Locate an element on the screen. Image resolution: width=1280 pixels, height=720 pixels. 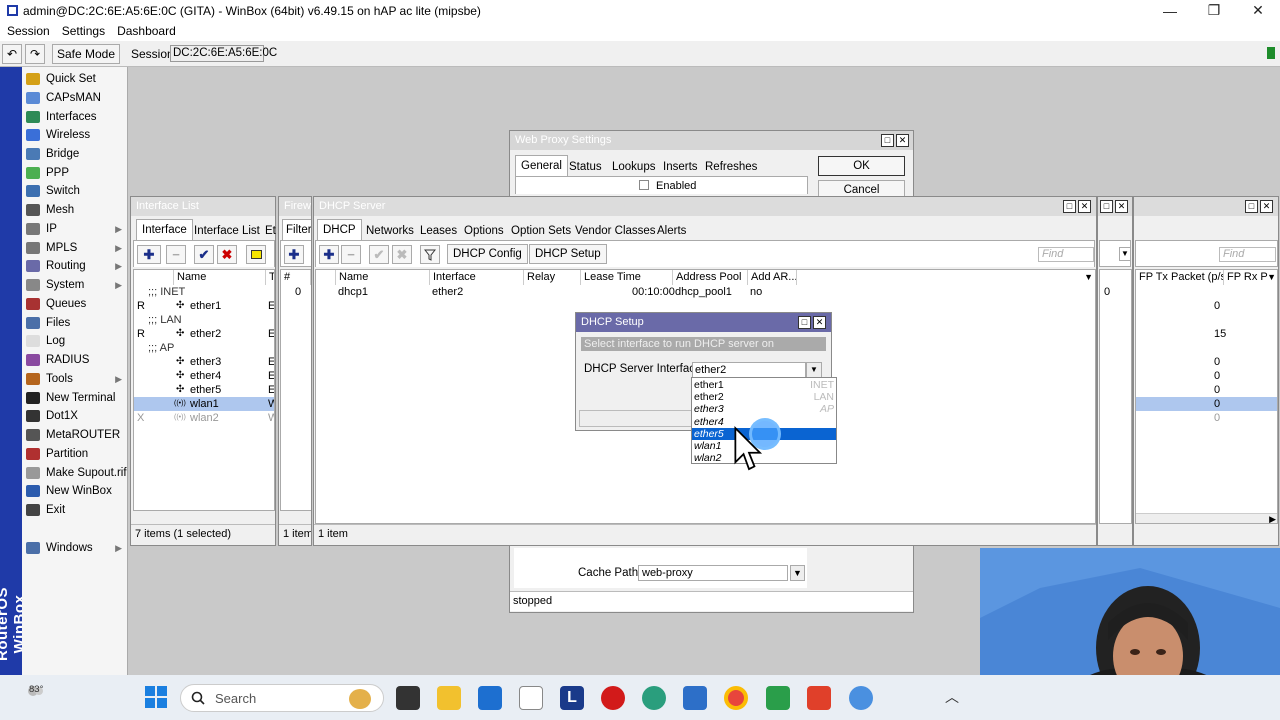
table-row: R ✣ ether1 E is located at coordinates (204, 306).